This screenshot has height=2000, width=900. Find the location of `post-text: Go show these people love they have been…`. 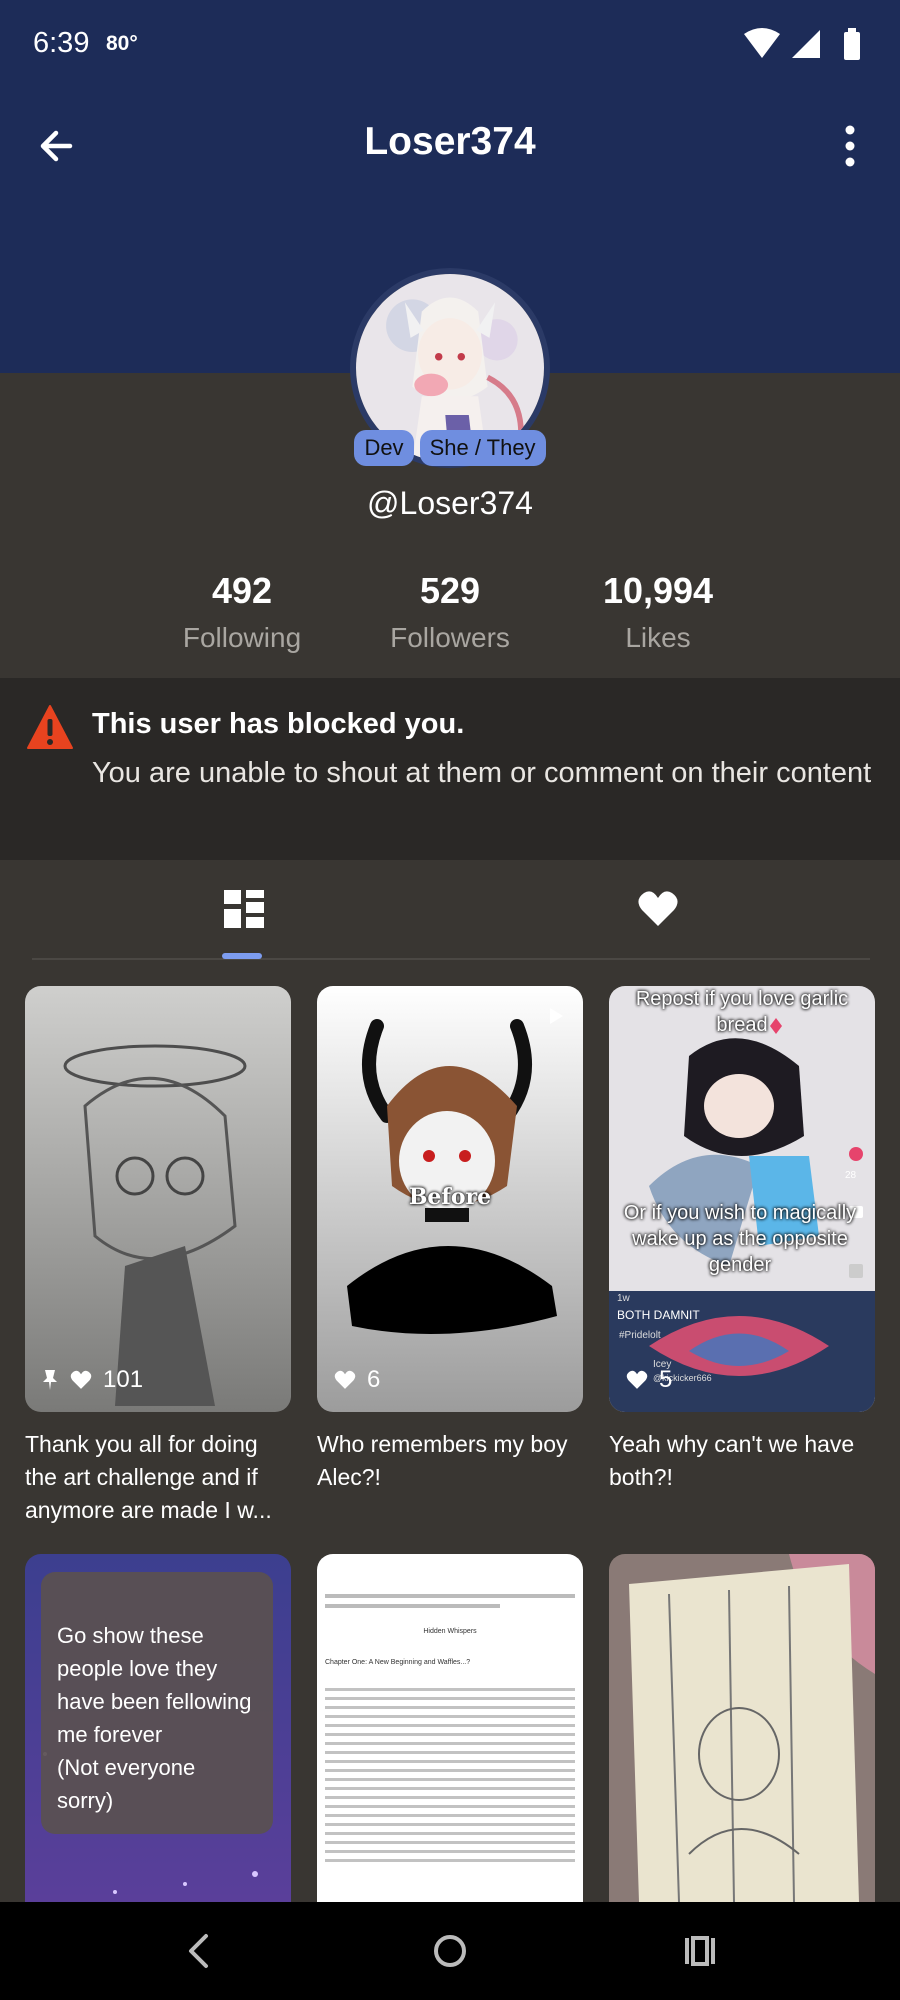

post-text: Go show these people love they have been… is located at coordinates (154, 1718).